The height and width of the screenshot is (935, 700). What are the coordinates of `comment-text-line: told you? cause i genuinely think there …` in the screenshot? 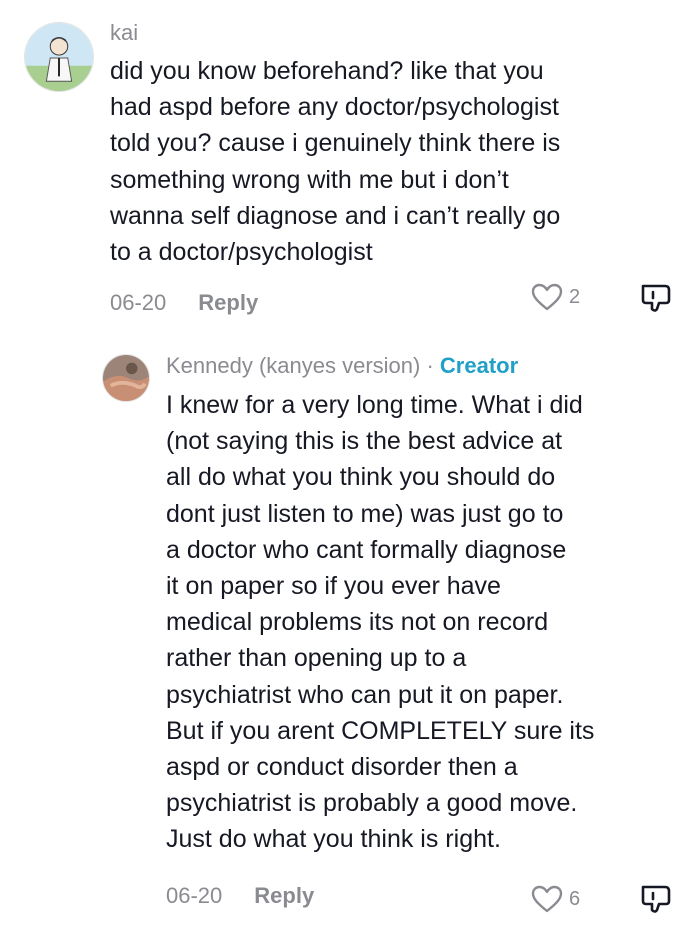 It's located at (335, 143).